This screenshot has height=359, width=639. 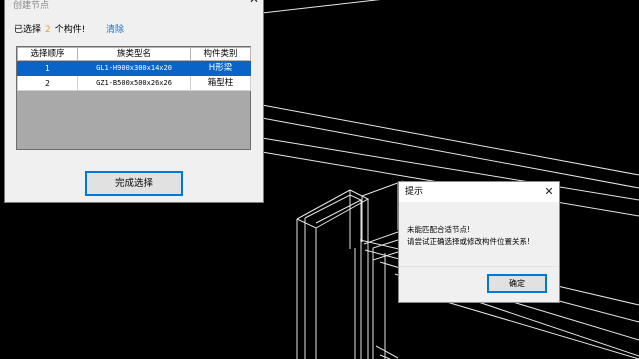 What do you see at coordinates (220, 83) in the screenshot?
I see `cell-category: 箱型柱` at bounding box center [220, 83].